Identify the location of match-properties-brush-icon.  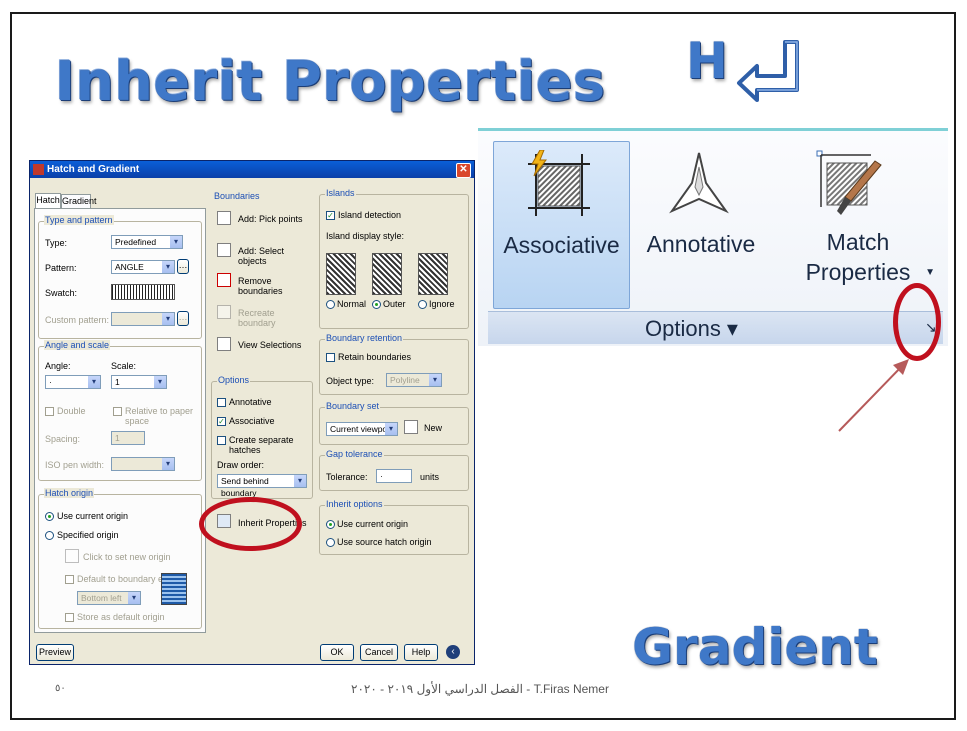
(849, 182).